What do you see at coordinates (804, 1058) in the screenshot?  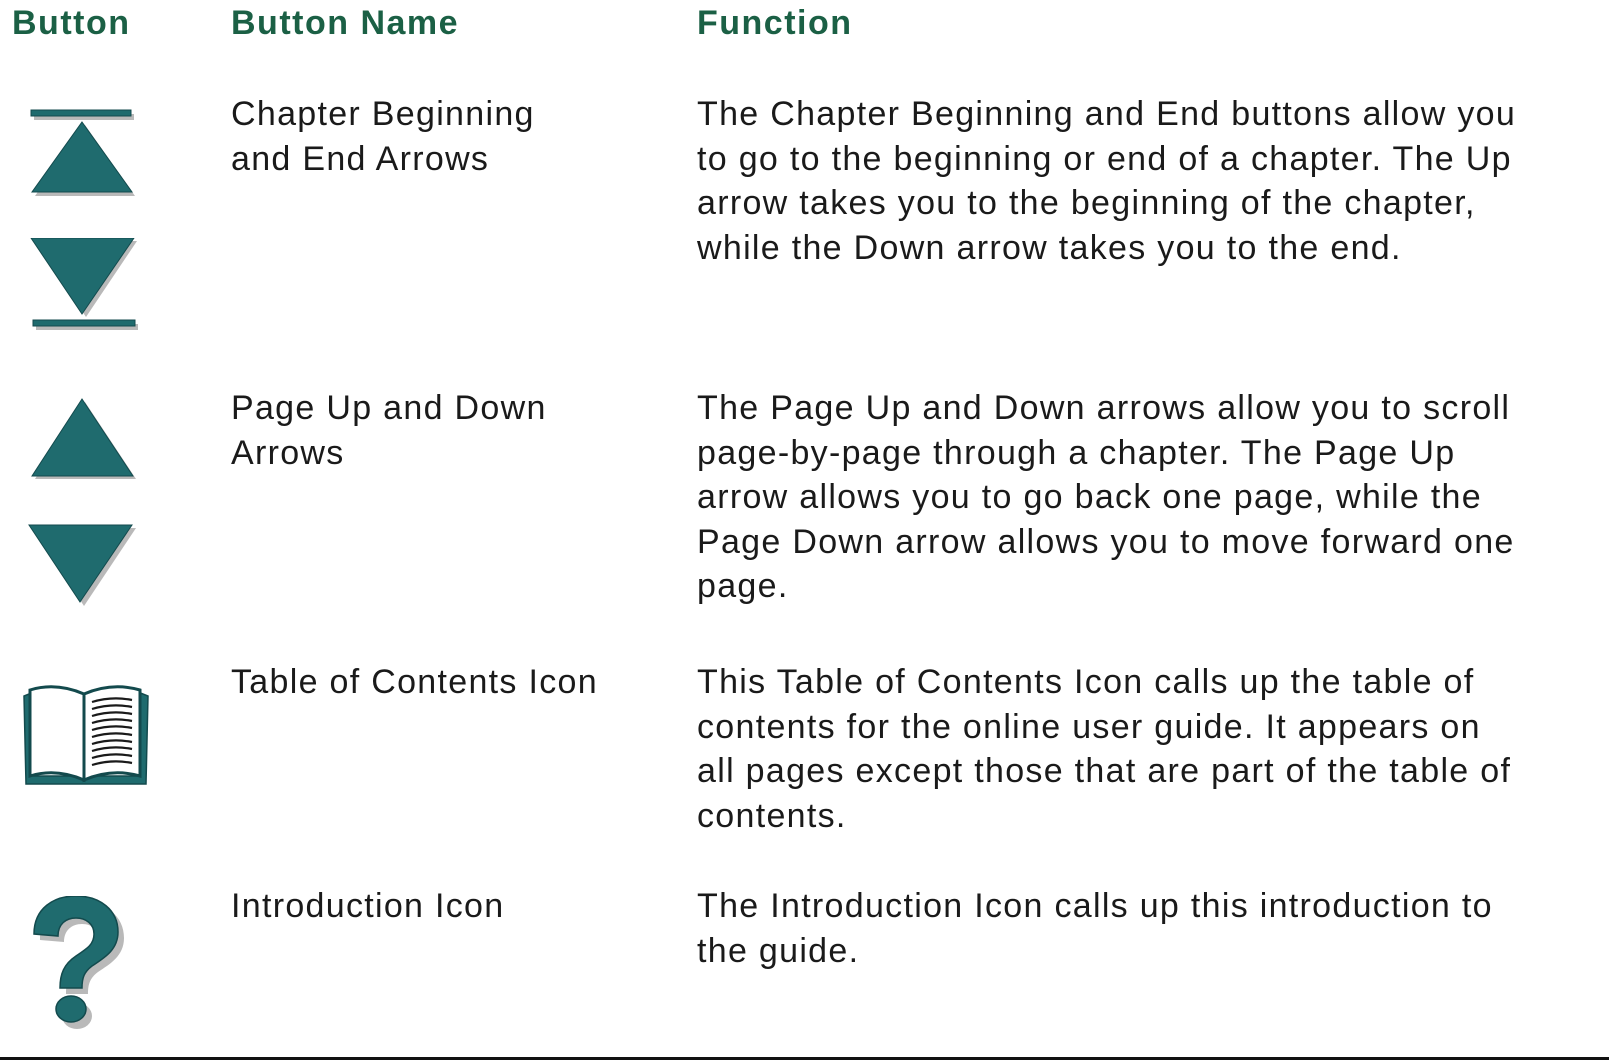 I see `bottom-rule` at bounding box center [804, 1058].